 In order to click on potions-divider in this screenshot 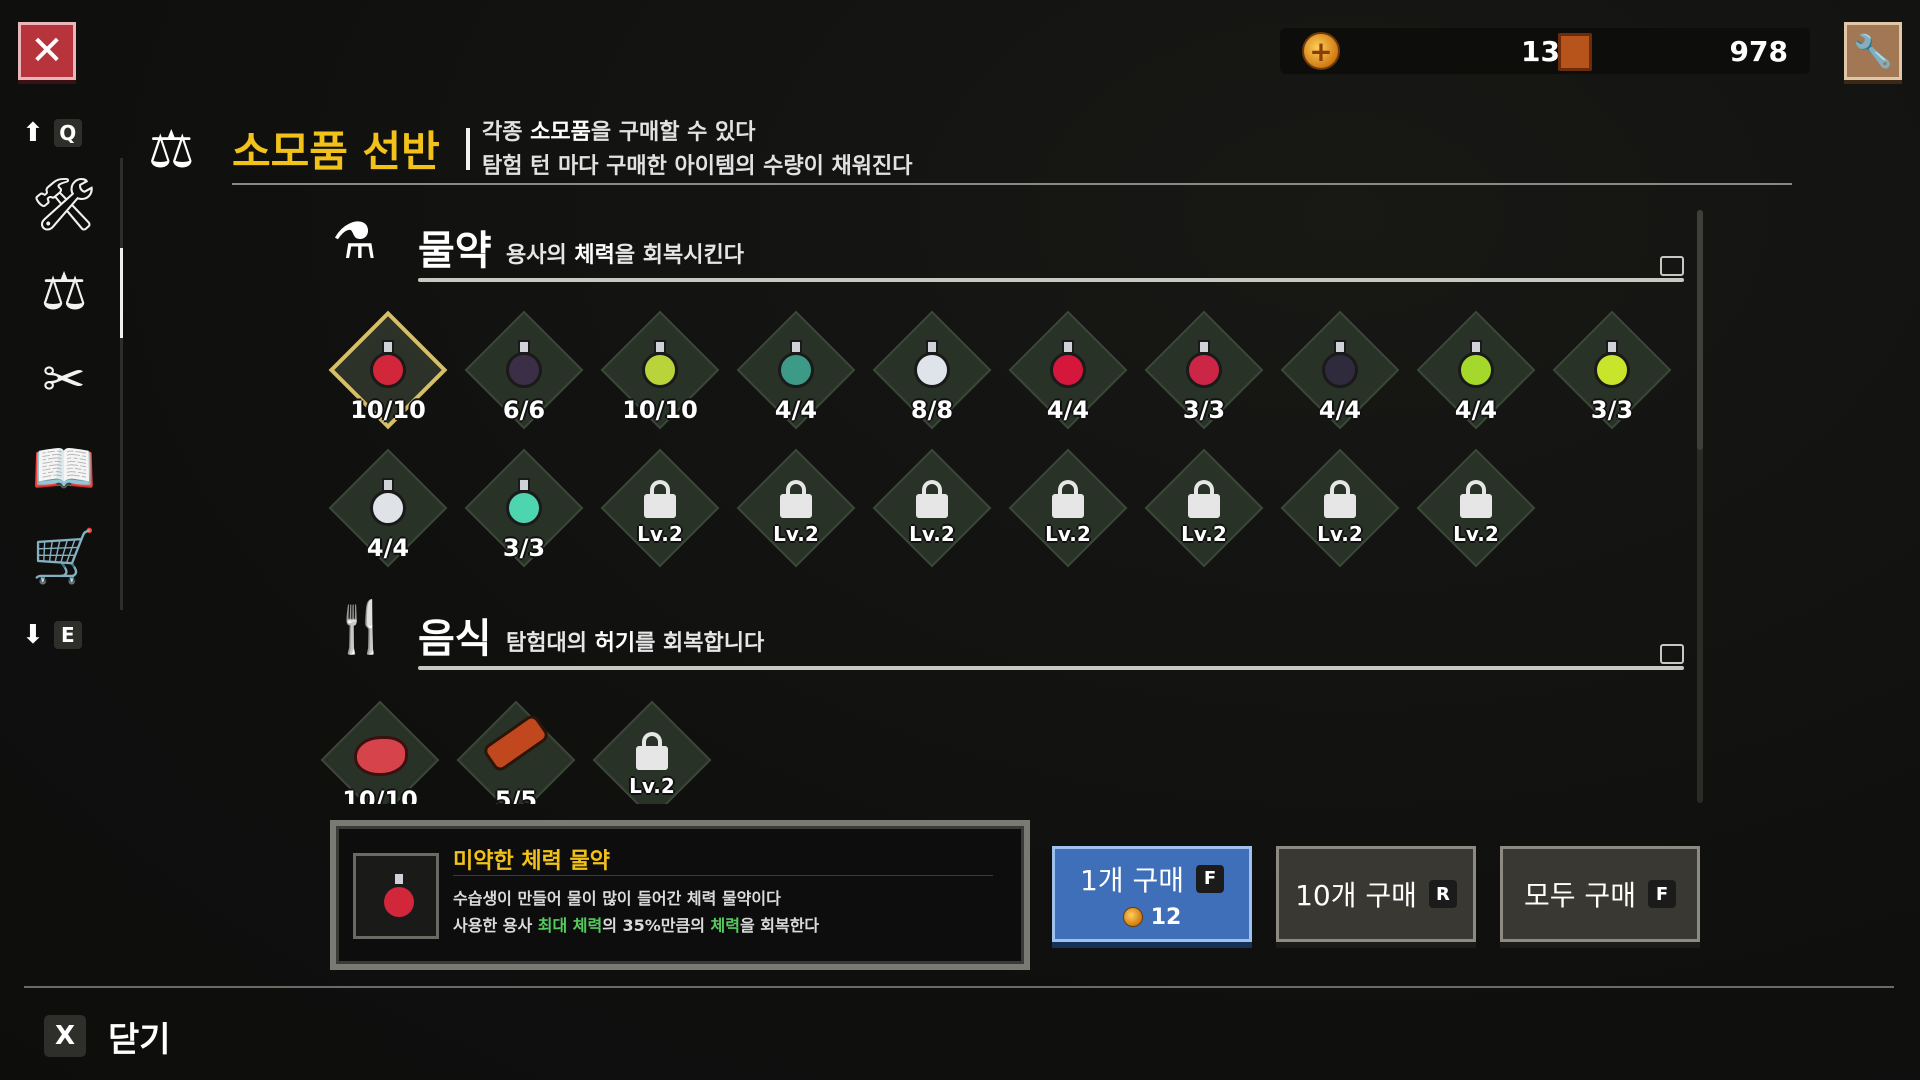, I will do `click(1051, 280)`.